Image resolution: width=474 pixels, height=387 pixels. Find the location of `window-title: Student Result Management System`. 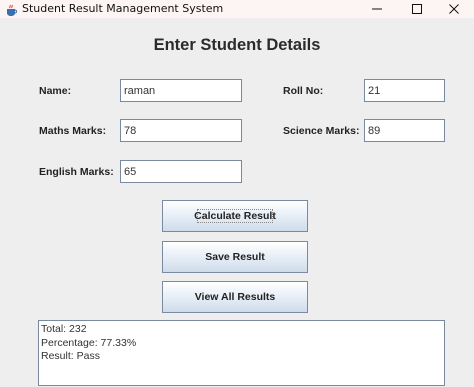

window-title: Student Result Management System is located at coordinates (123, 8).